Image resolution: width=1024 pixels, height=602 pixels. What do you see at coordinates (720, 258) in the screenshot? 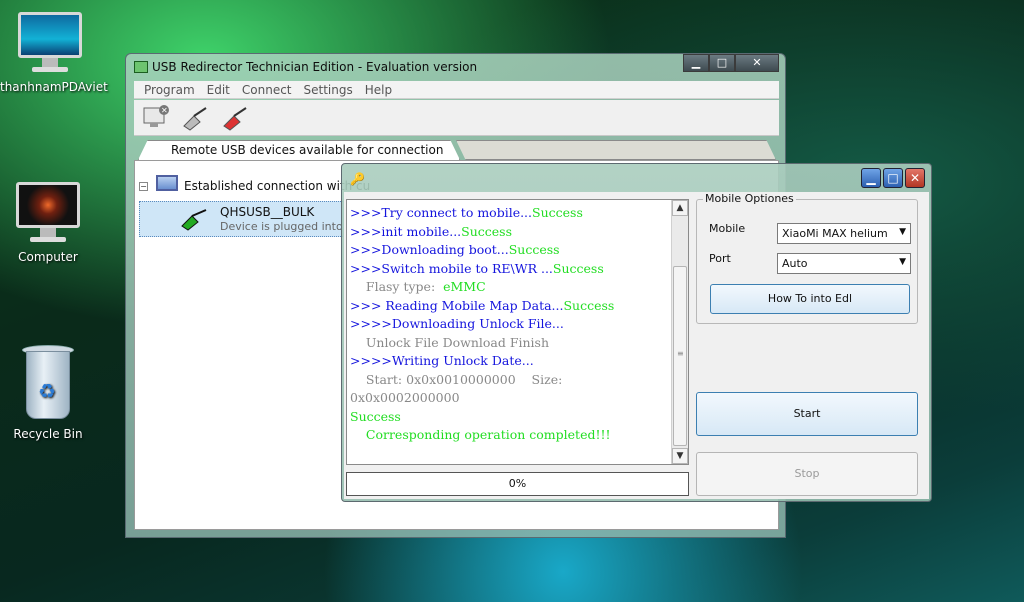
I see `port-label: Port` at bounding box center [720, 258].